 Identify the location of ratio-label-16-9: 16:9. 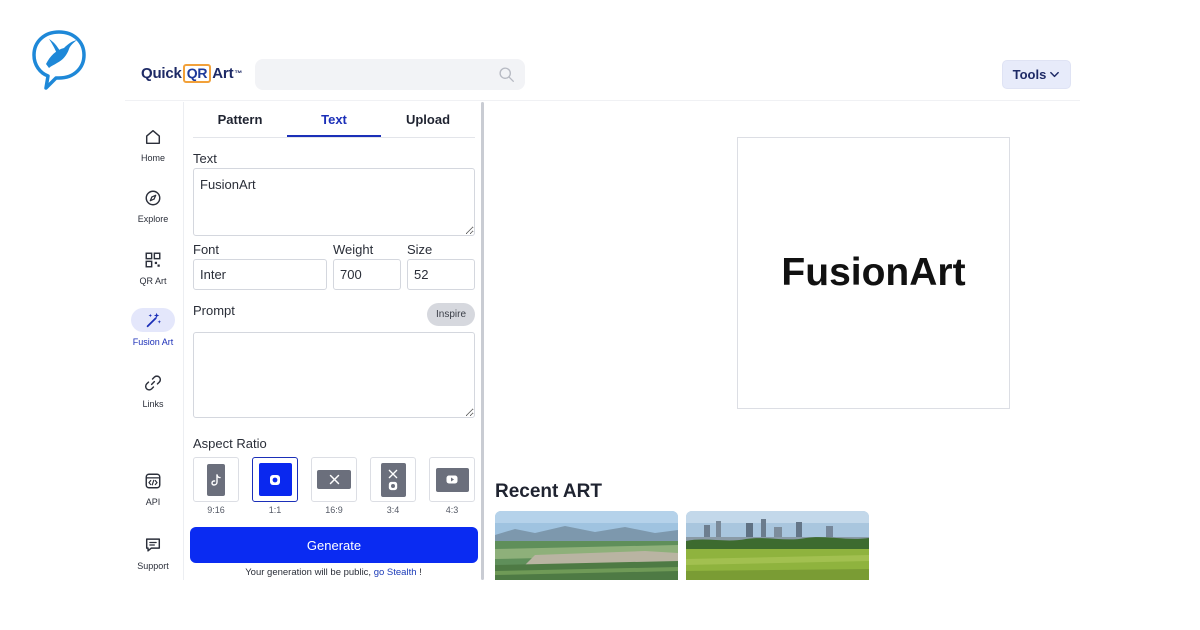
(334, 510).